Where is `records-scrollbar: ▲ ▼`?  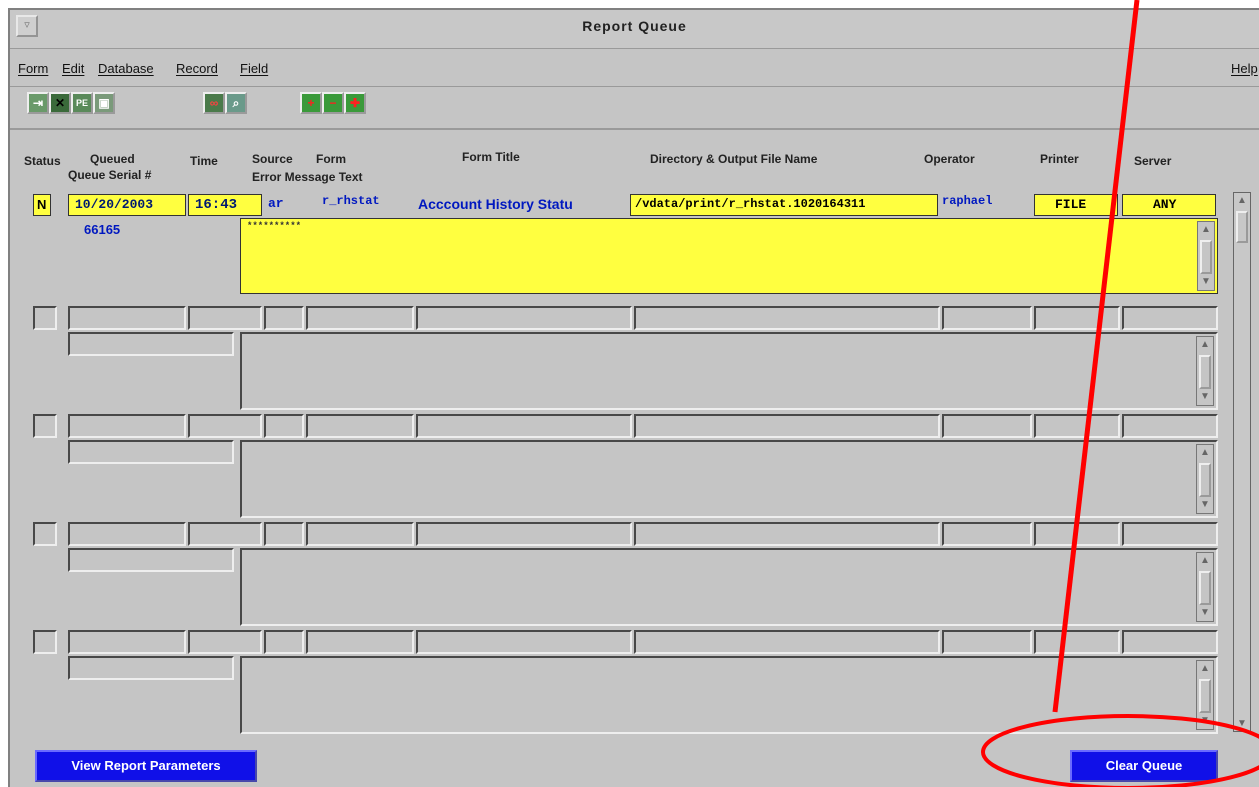
records-scrollbar: ▲ ▼ is located at coordinates (1242, 462).